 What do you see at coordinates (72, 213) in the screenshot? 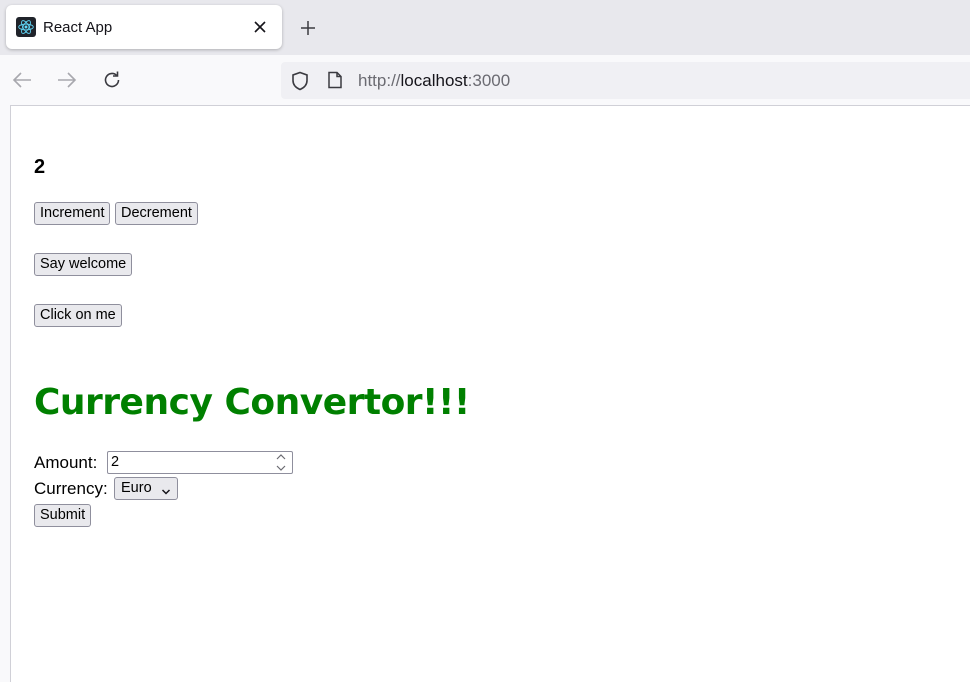
I see `increment-button: Increment` at bounding box center [72, 213].